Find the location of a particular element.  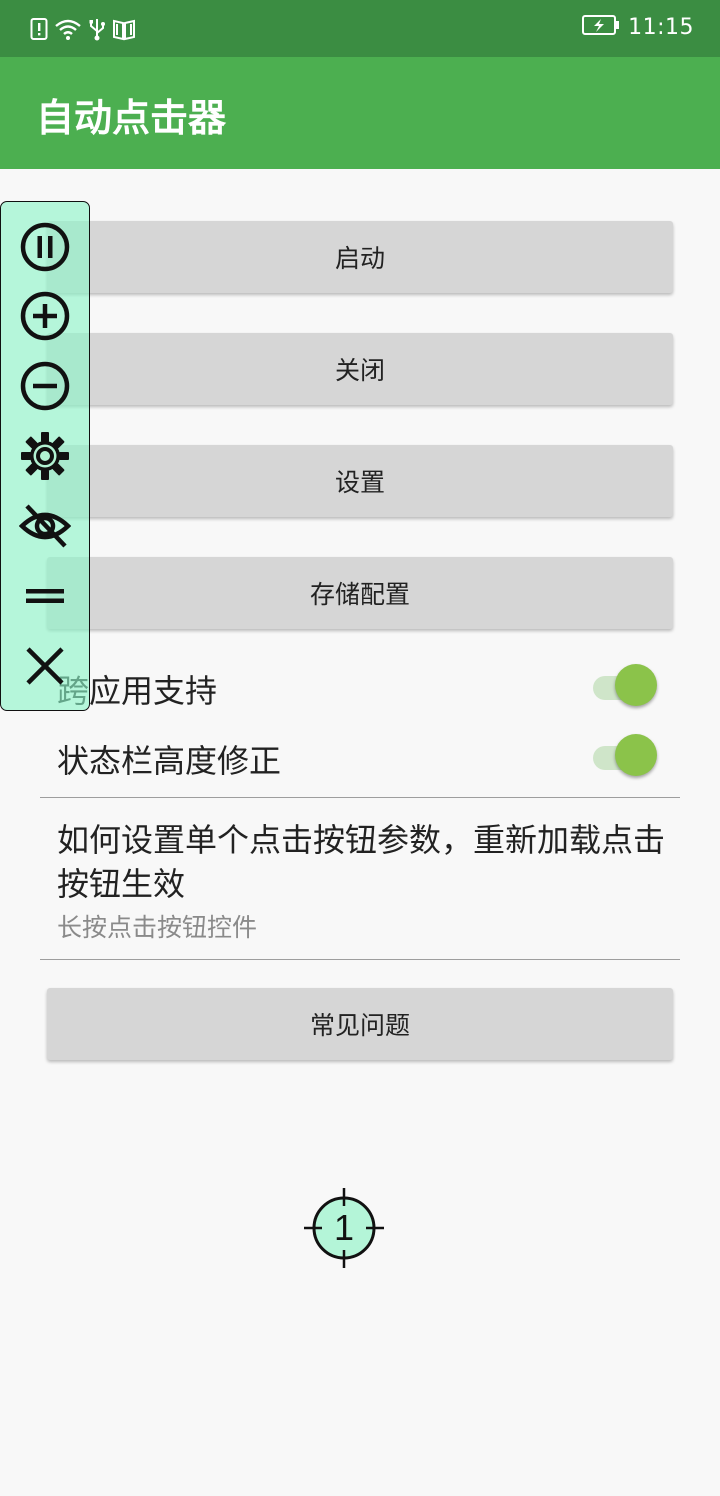

floating-toolbar is located at coordinates (45, 456).